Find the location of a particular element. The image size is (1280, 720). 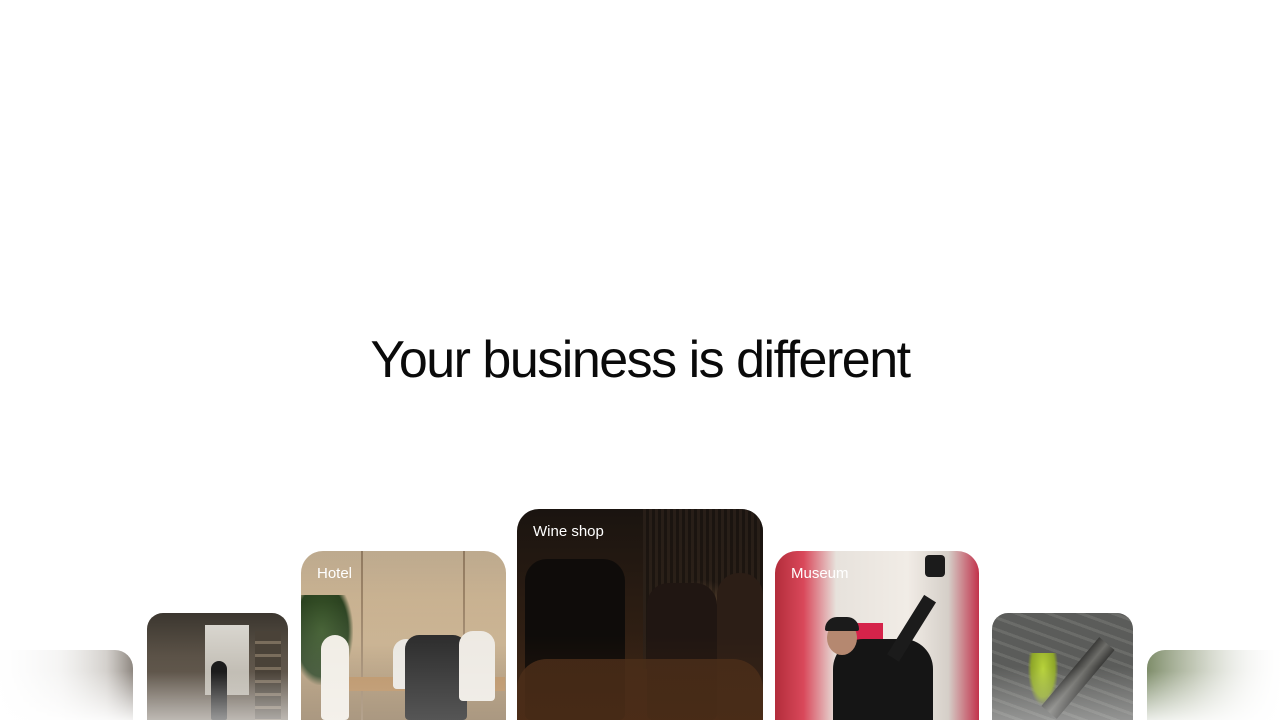

card-label: Hotel is located at coordinates (335, 573).